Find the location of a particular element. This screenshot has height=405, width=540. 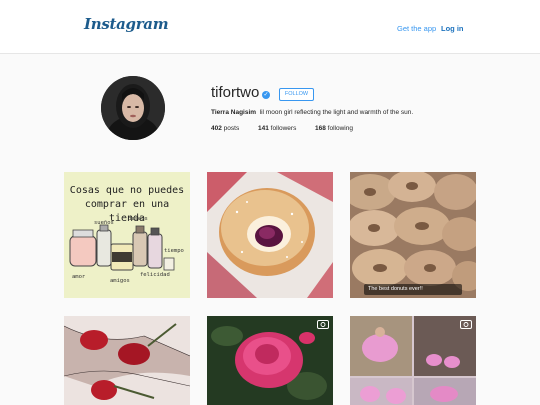

profile-full-name: Tierra Nagisim is located at coordinates (234, 112).